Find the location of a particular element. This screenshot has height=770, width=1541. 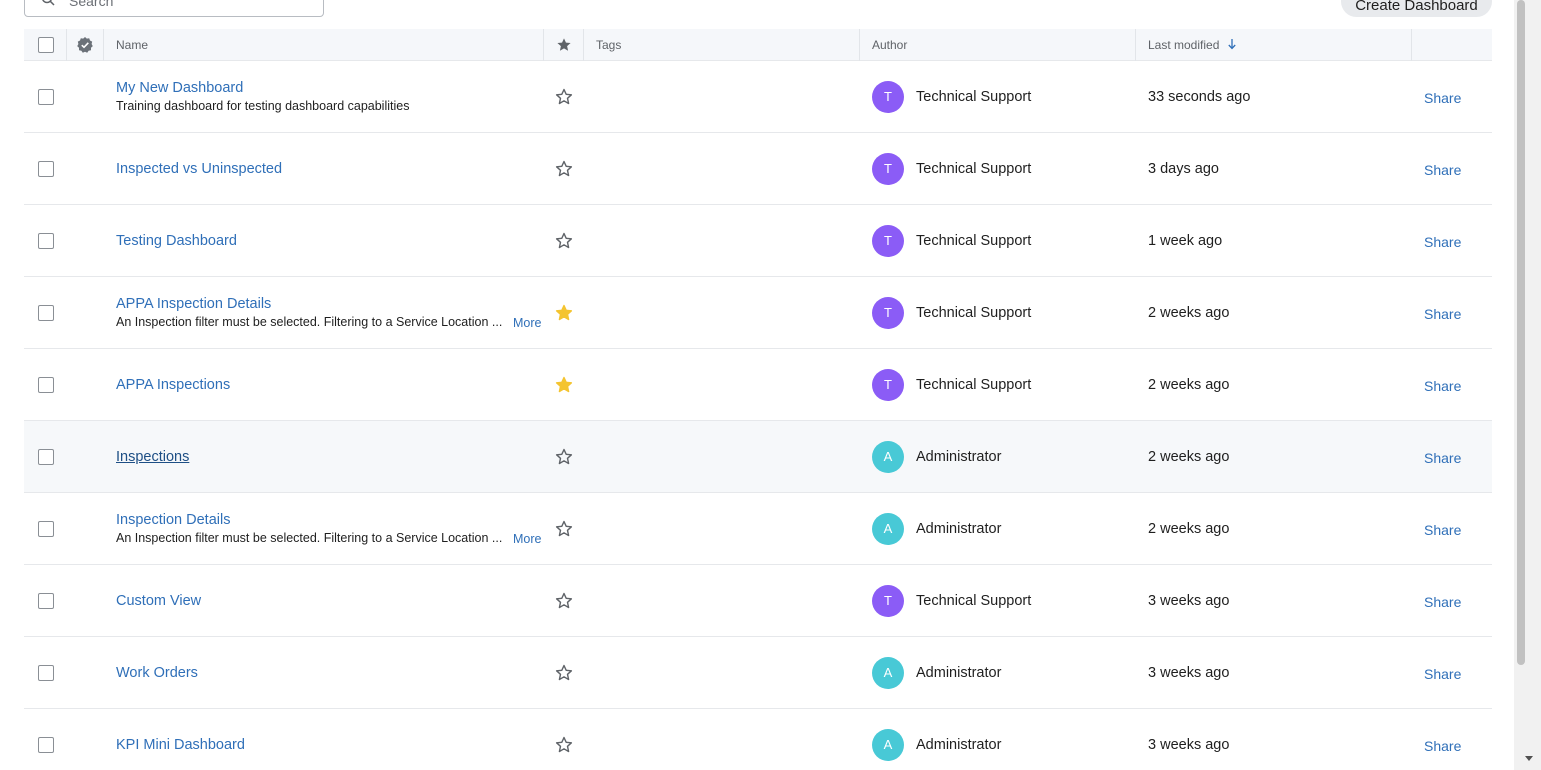

dashboard-name-cell: Work Orders is located at coordinates (331, 673).